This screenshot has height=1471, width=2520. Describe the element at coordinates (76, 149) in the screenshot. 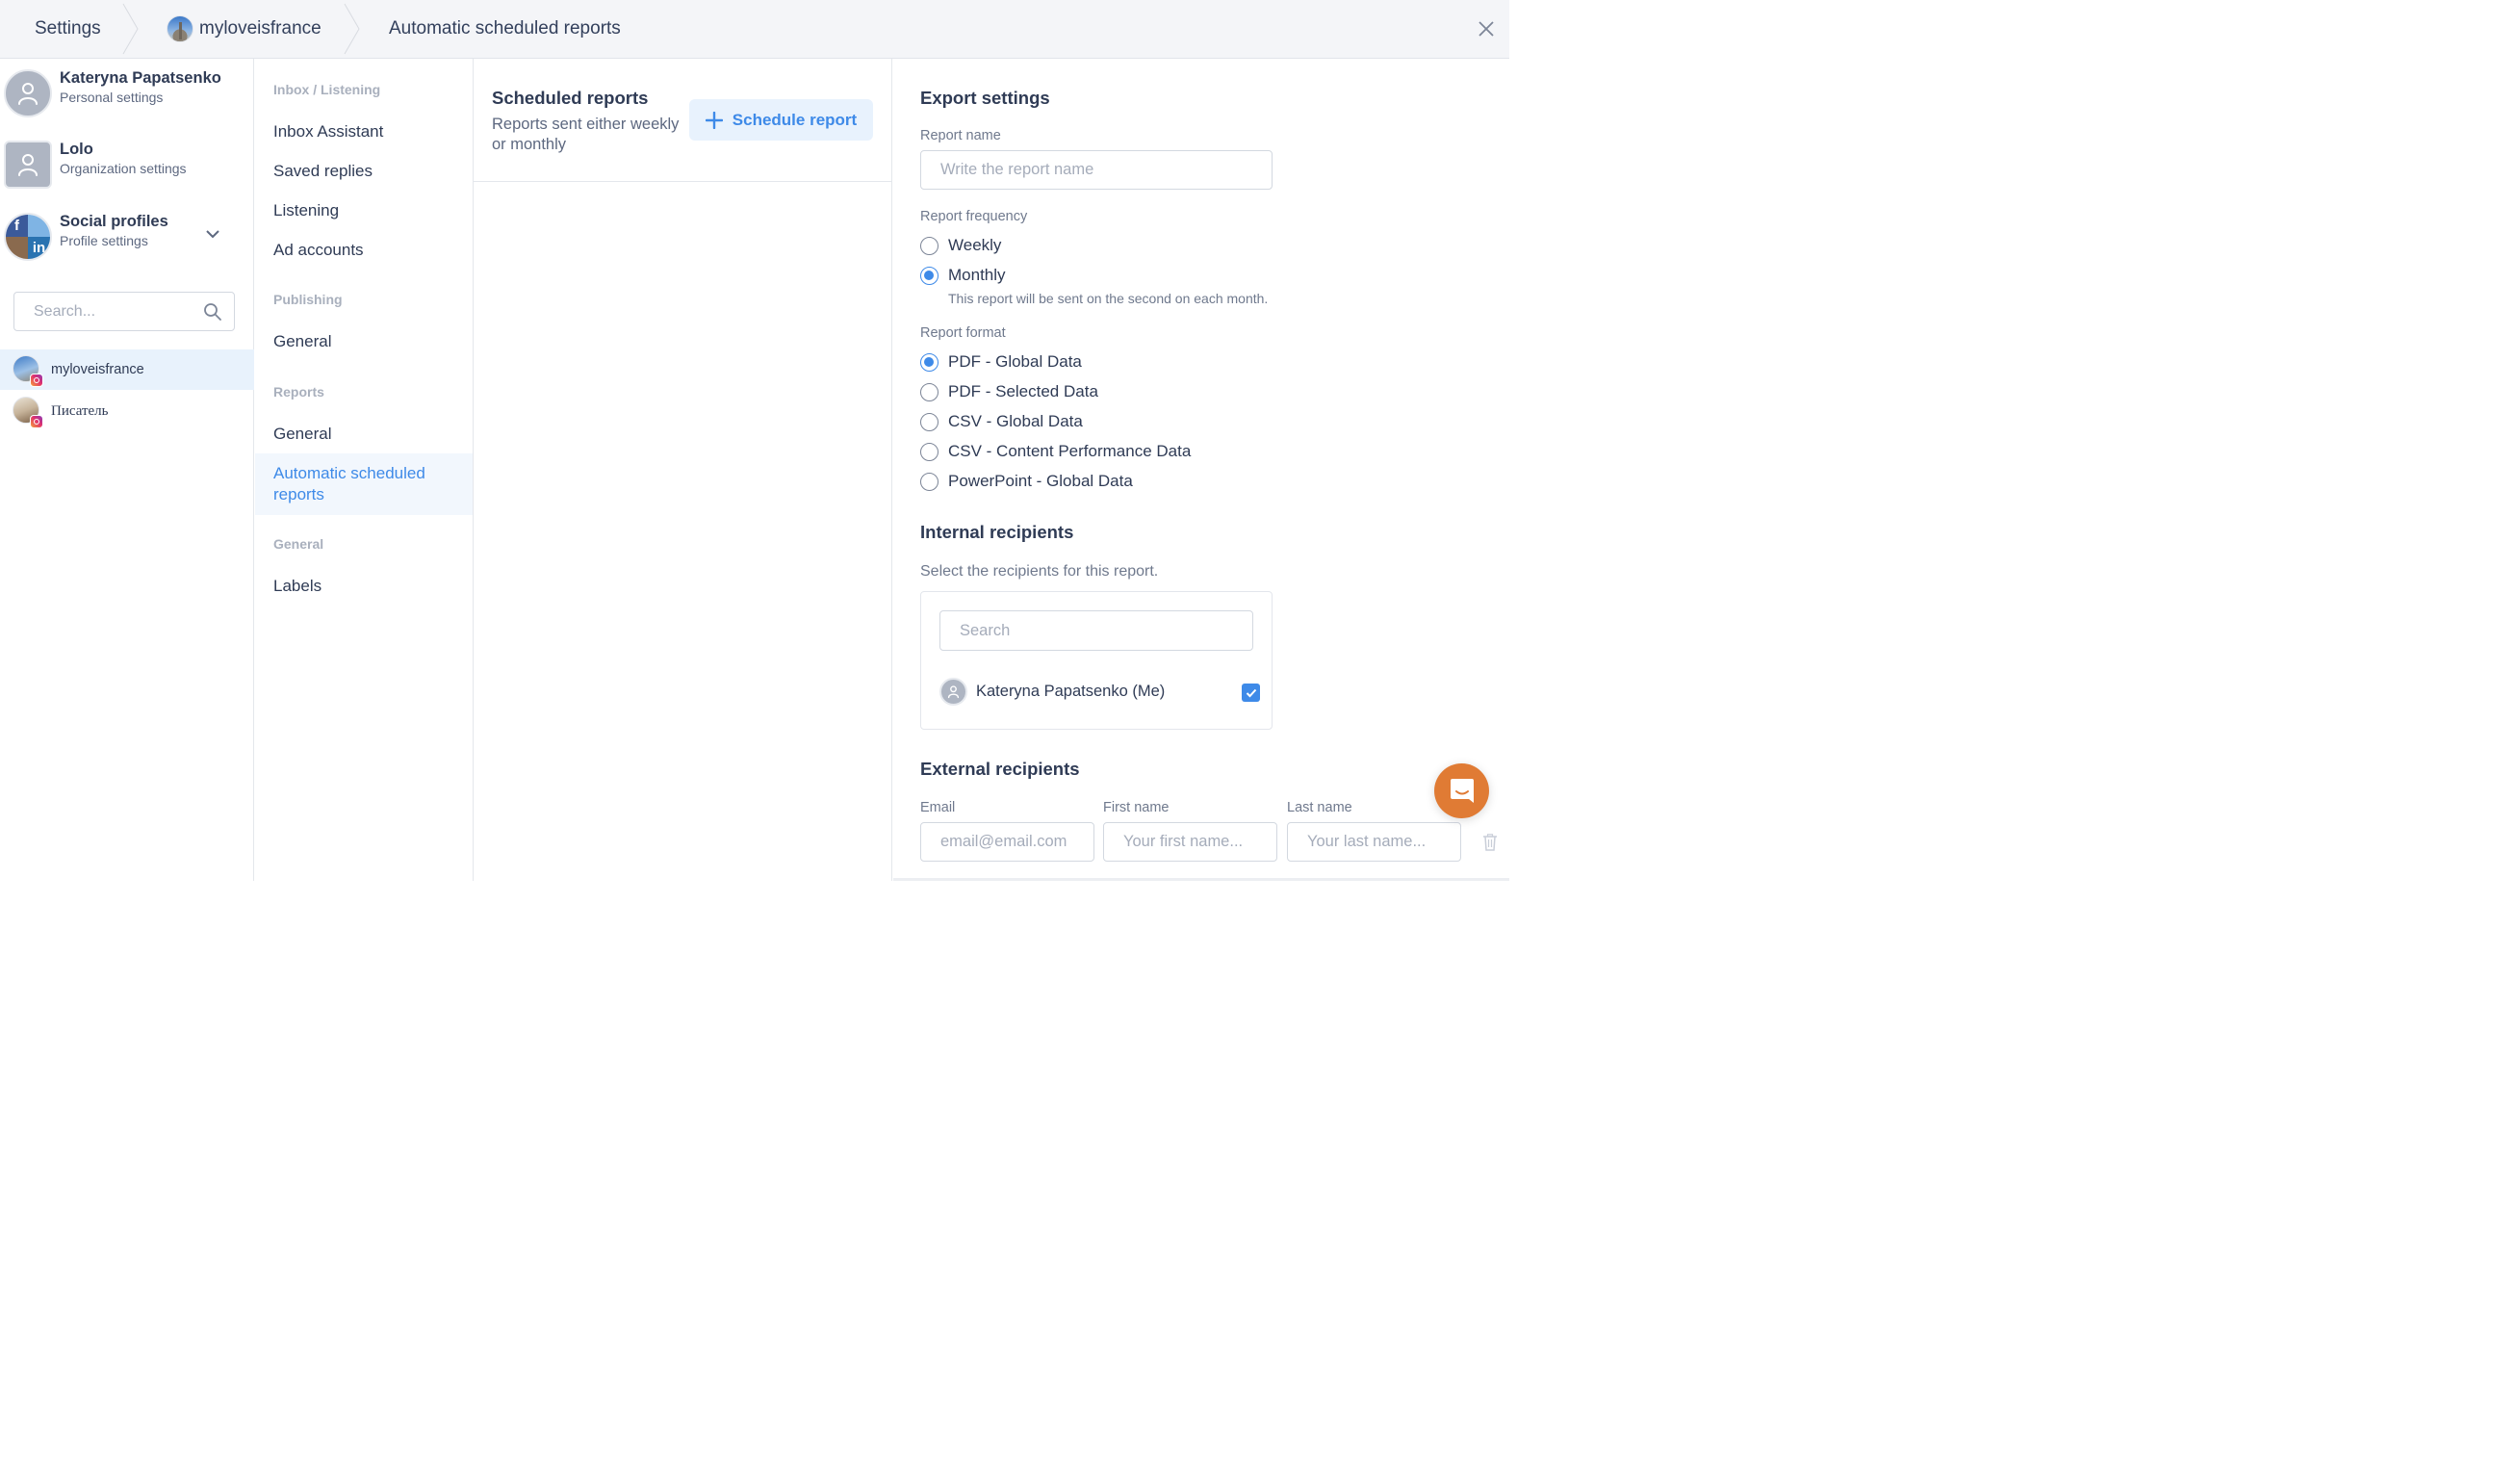

I see `account-name: Lolo` at that location.